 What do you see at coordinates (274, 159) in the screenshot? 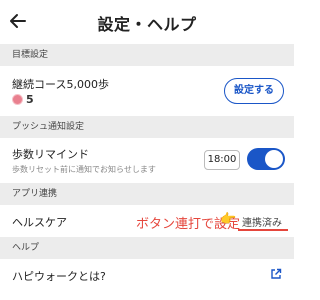
I see `toggle-knob` at bounding box center [274, 159].